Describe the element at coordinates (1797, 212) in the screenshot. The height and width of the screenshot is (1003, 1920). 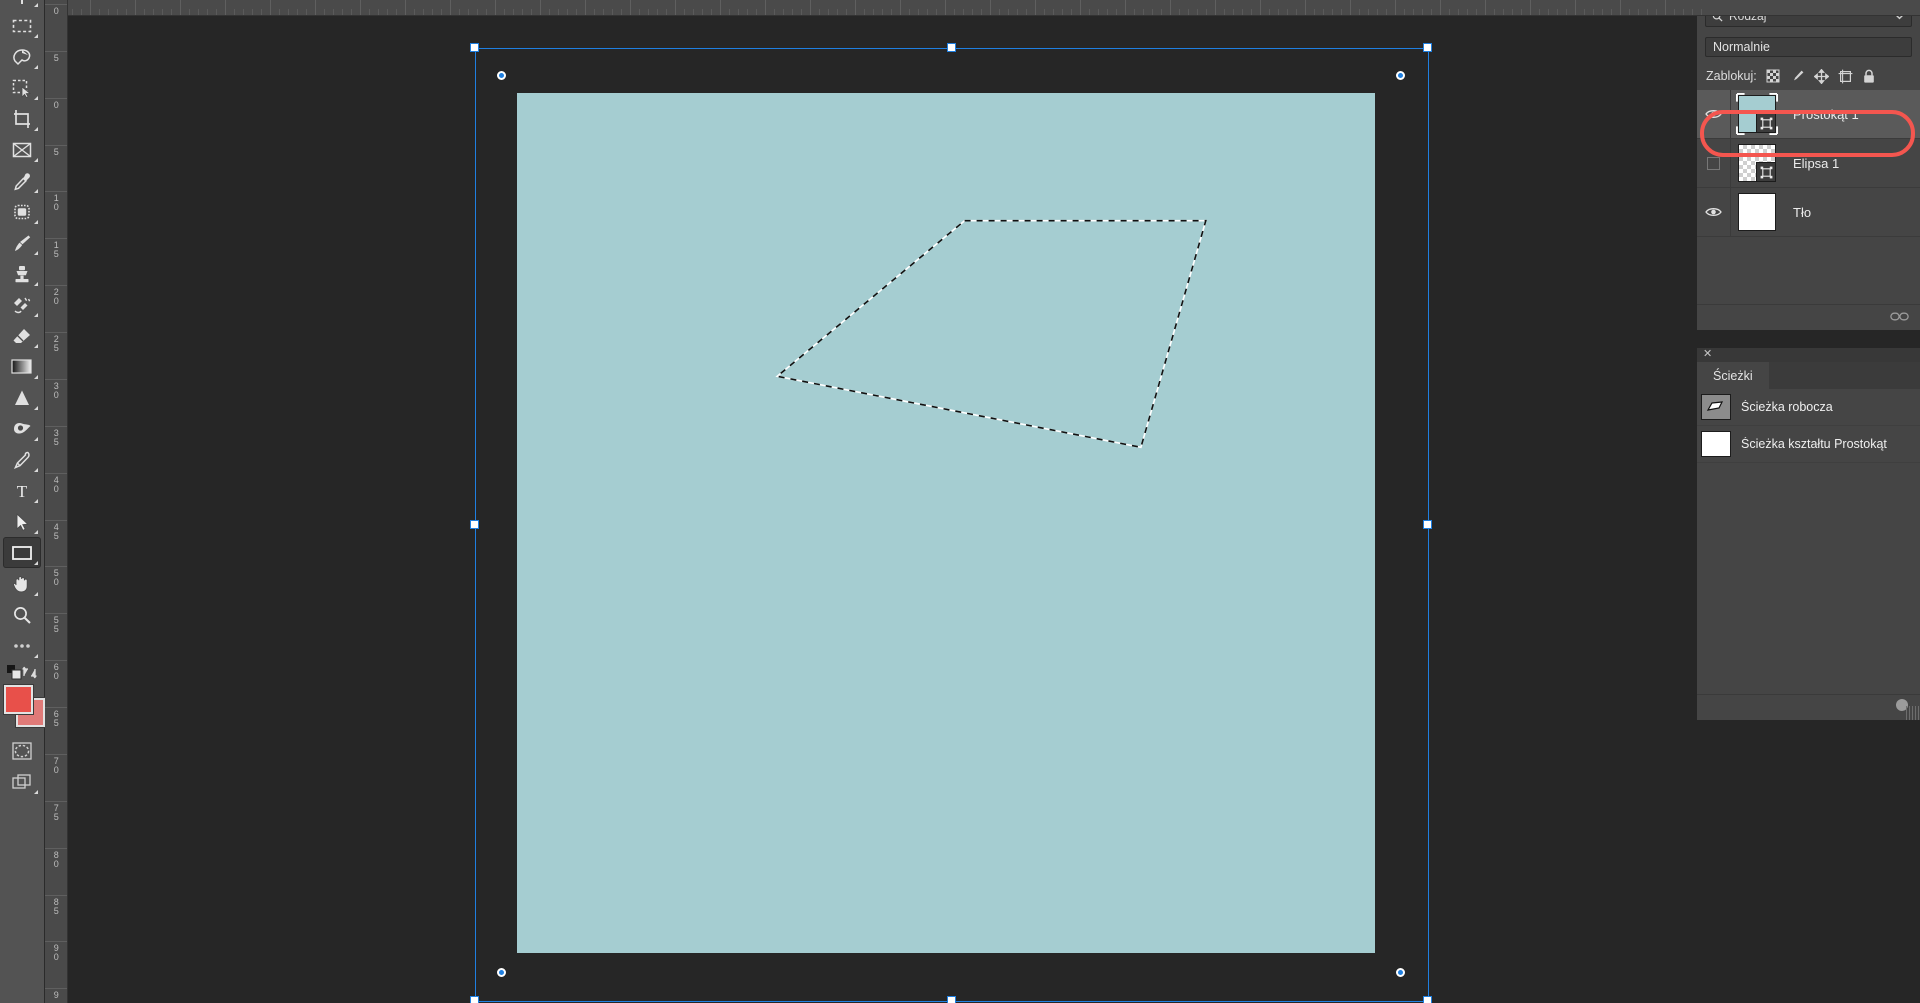
I see `layer-name: Tło` at that location.